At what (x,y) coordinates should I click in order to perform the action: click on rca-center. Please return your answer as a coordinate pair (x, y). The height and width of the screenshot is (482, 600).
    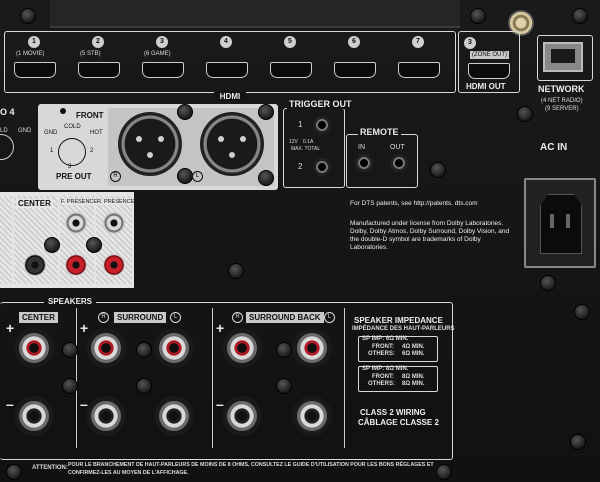
    Looking at the image, I should click on (35, 265).